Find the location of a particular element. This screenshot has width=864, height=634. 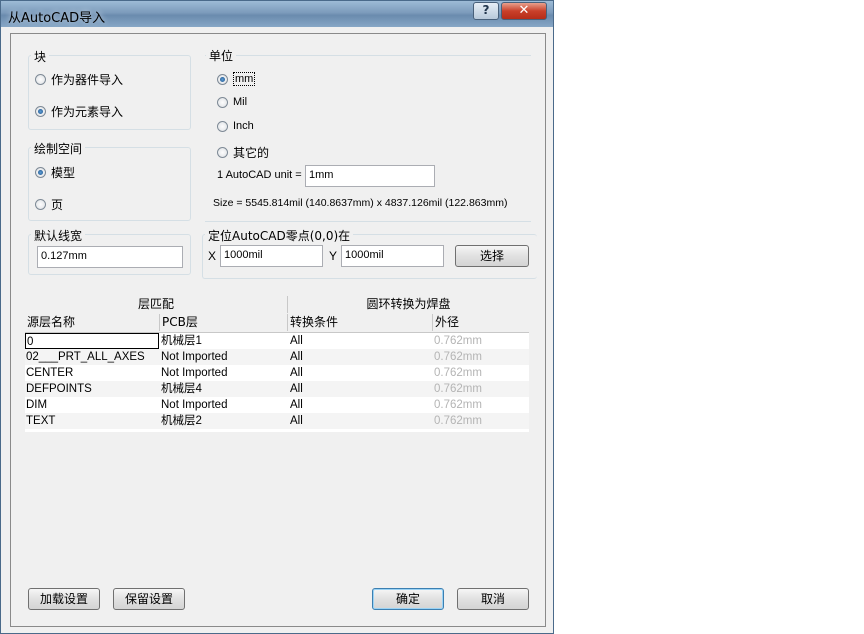

radio-import-as-component: 作为器件导入 is located at coordinates (79, 79).